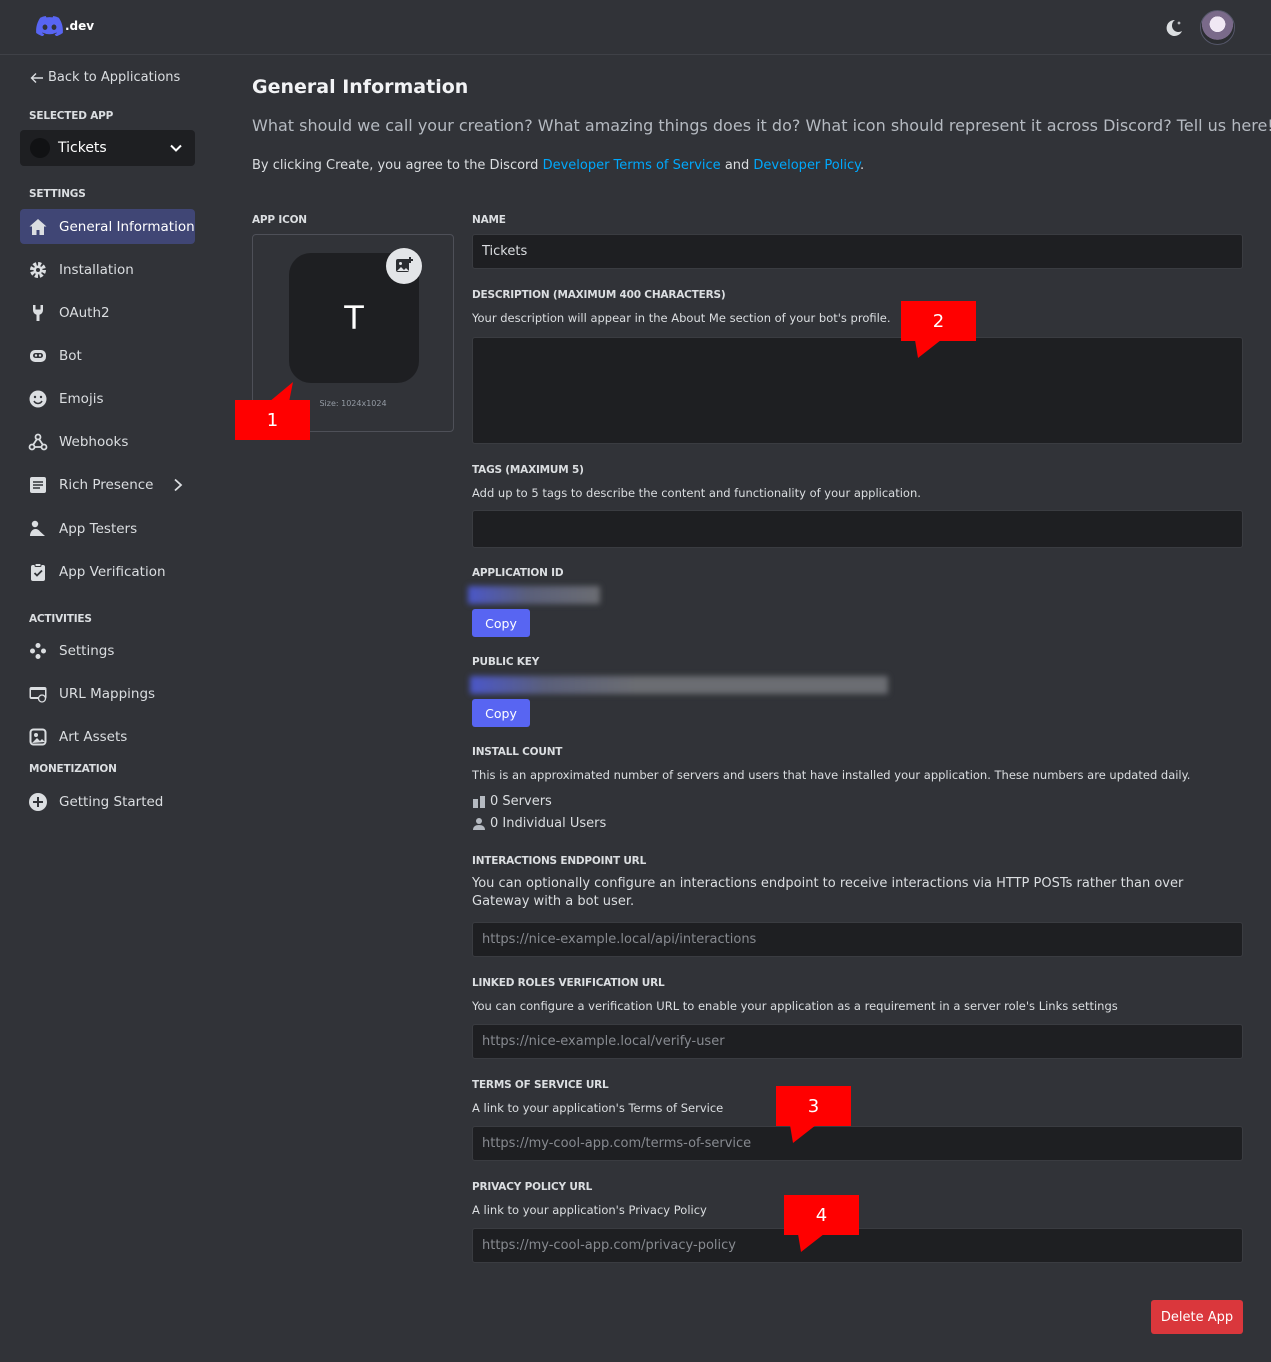 Image resolution: width=1271 pixels, height=1362 pixels. I want to click on callout-4: 4, so click(821, 1215).